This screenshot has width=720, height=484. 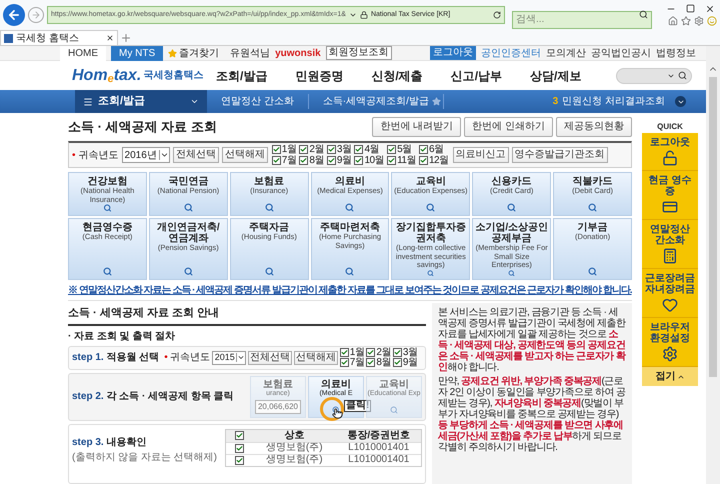 What do you see at coordinates (690, 8) in the screenshot?
I see `maximize-icon` at bounding box center [690, 8].